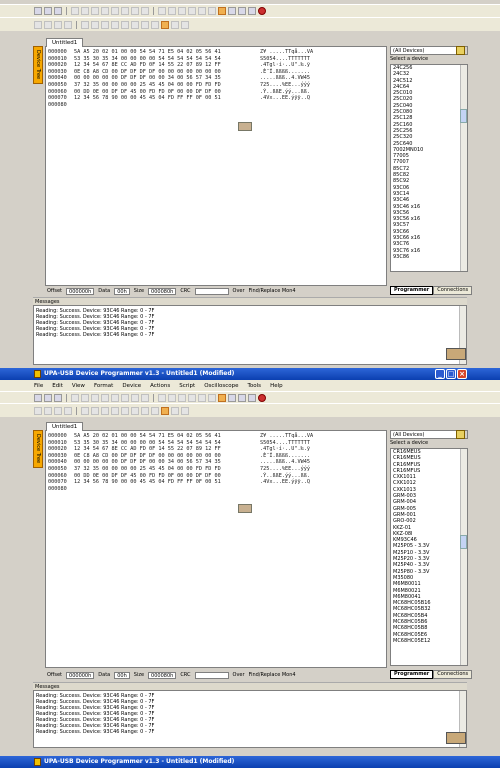 This screenshot has height=768, width=500. What do you see at coordinates (440, 374) in the screenshot?
I see `minimize-button: _` at bounding box center [440, 374].